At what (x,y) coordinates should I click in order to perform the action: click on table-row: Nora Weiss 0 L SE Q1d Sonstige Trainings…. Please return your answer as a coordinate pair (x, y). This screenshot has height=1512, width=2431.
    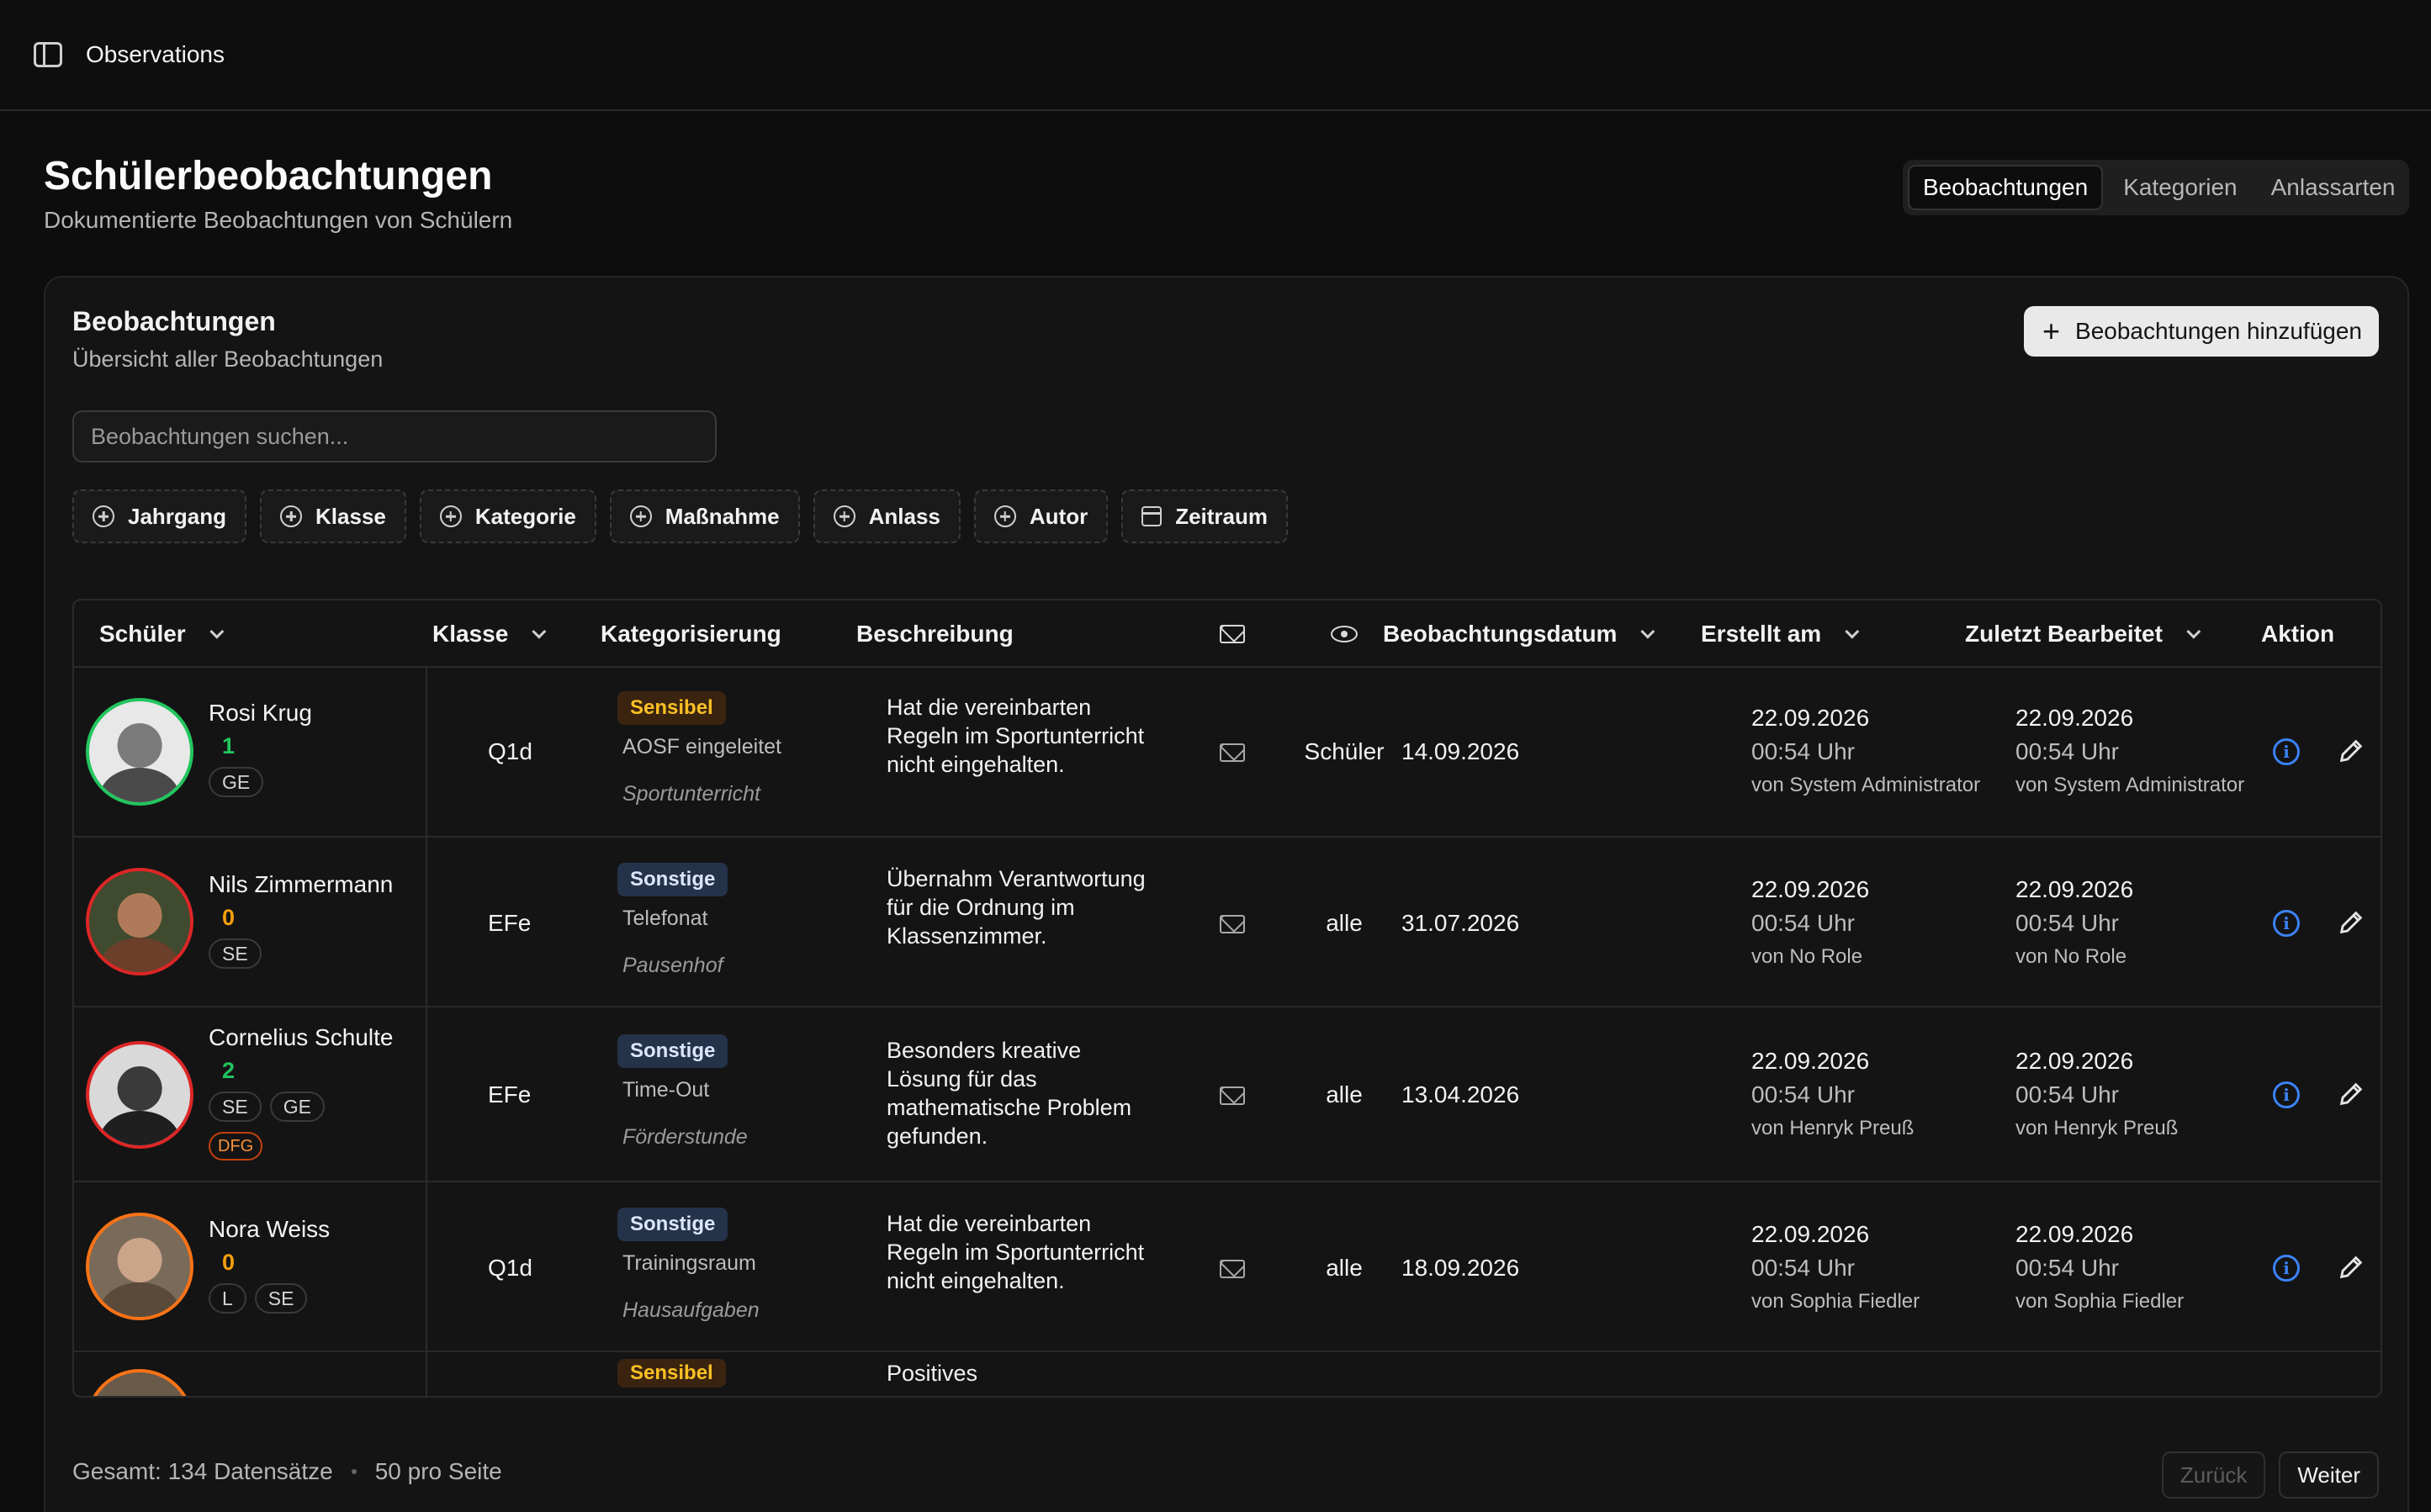
    Looking at the image, I should click on (1227, 1267).